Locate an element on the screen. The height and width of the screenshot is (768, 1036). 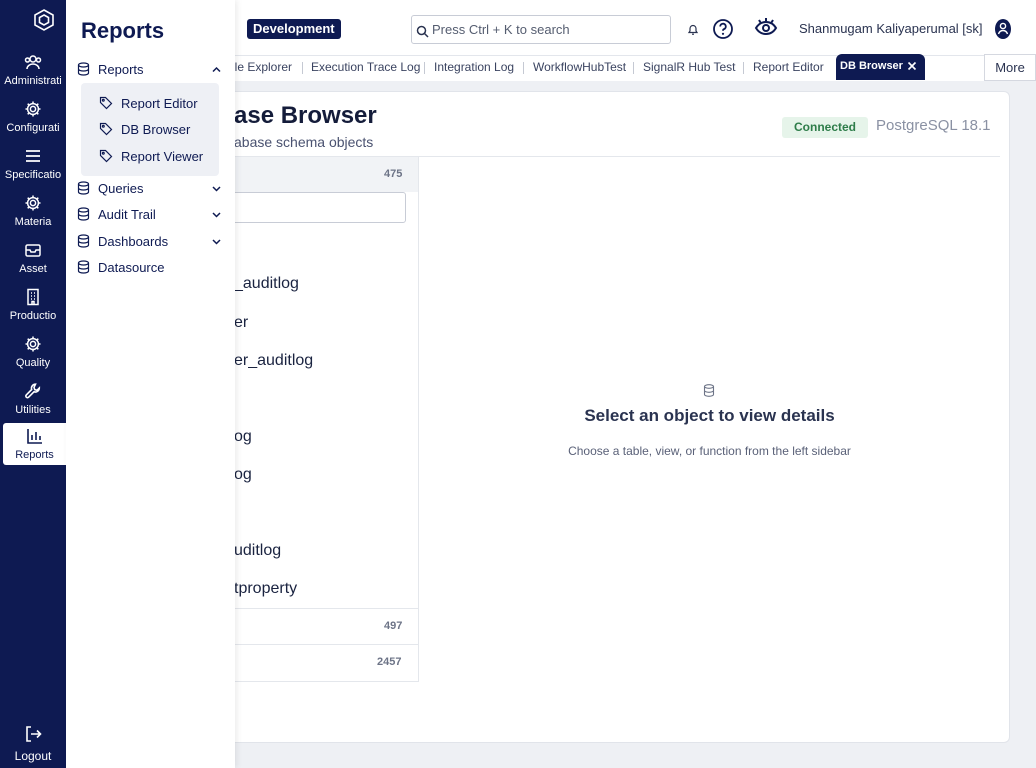
menu-item-dashboards: Dashboards is located at coordinates (150, 242).